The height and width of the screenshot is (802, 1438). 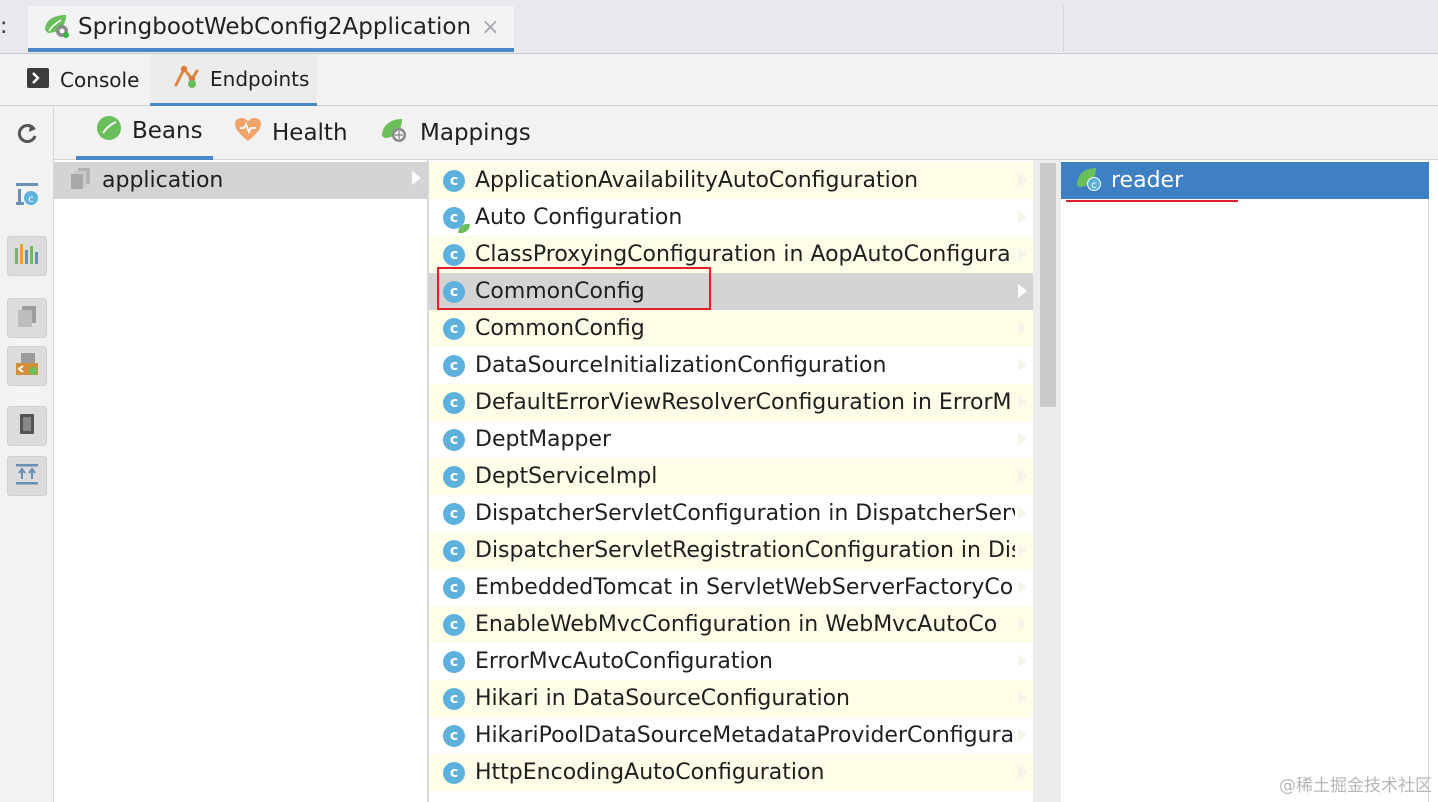 I want to click on navigate-button, so click(x=27, y=366).